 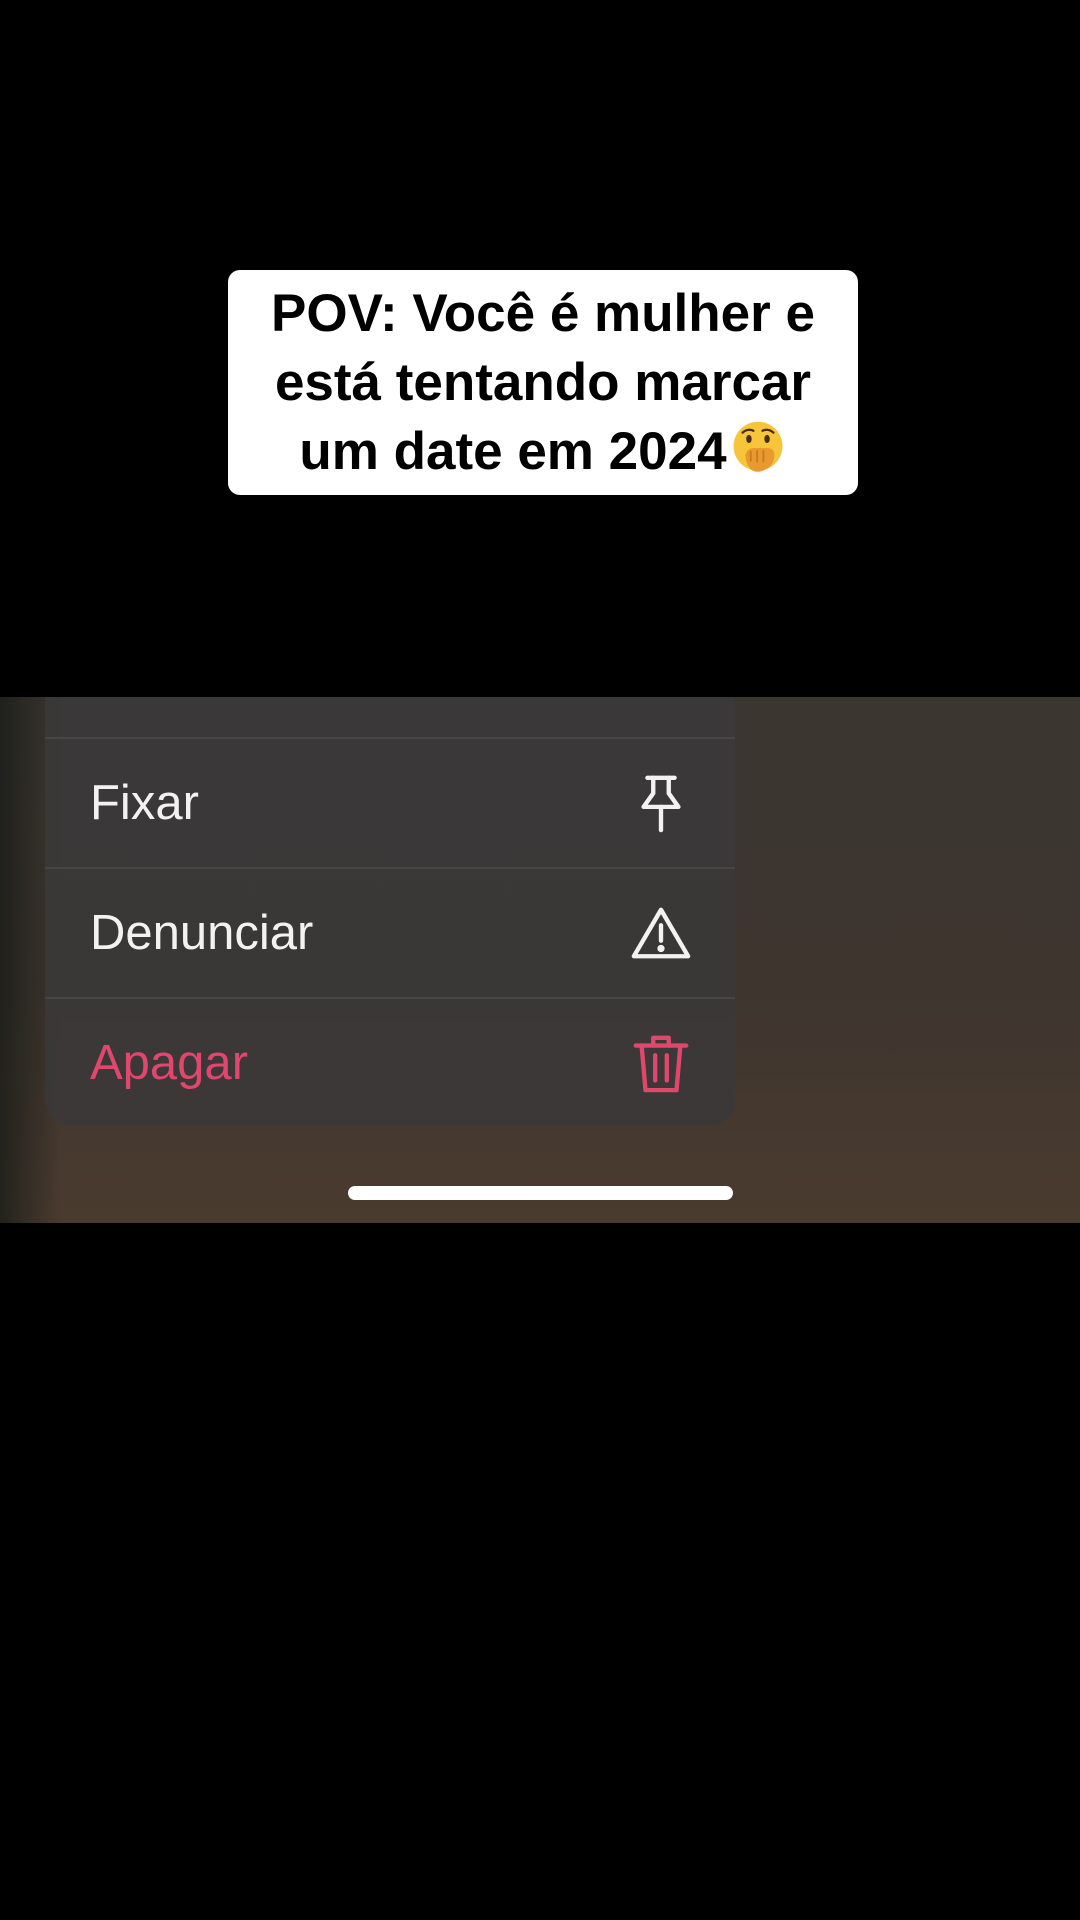 What do you see at coordinates (661, 804) in the screenshot?
I see `pin-icon` at bounding box center [661, 804].